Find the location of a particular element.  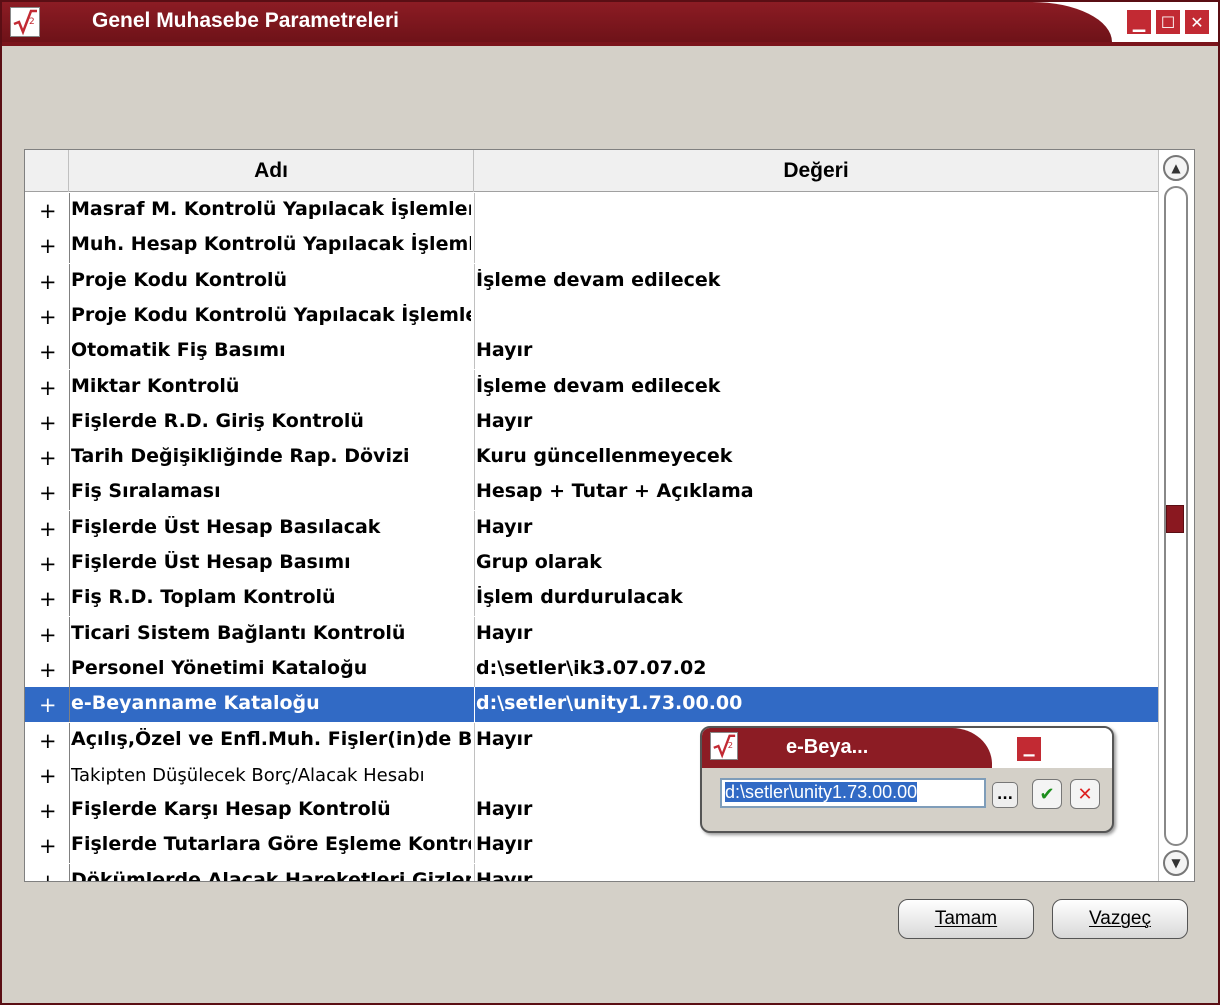

maximize-button: ☐ is located at coordinates (1168, 22).